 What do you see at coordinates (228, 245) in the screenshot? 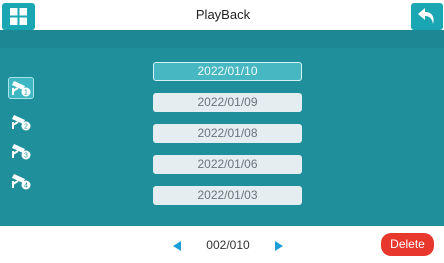
I see `page-indicator: 002/010` at bounding box center [228, 245].